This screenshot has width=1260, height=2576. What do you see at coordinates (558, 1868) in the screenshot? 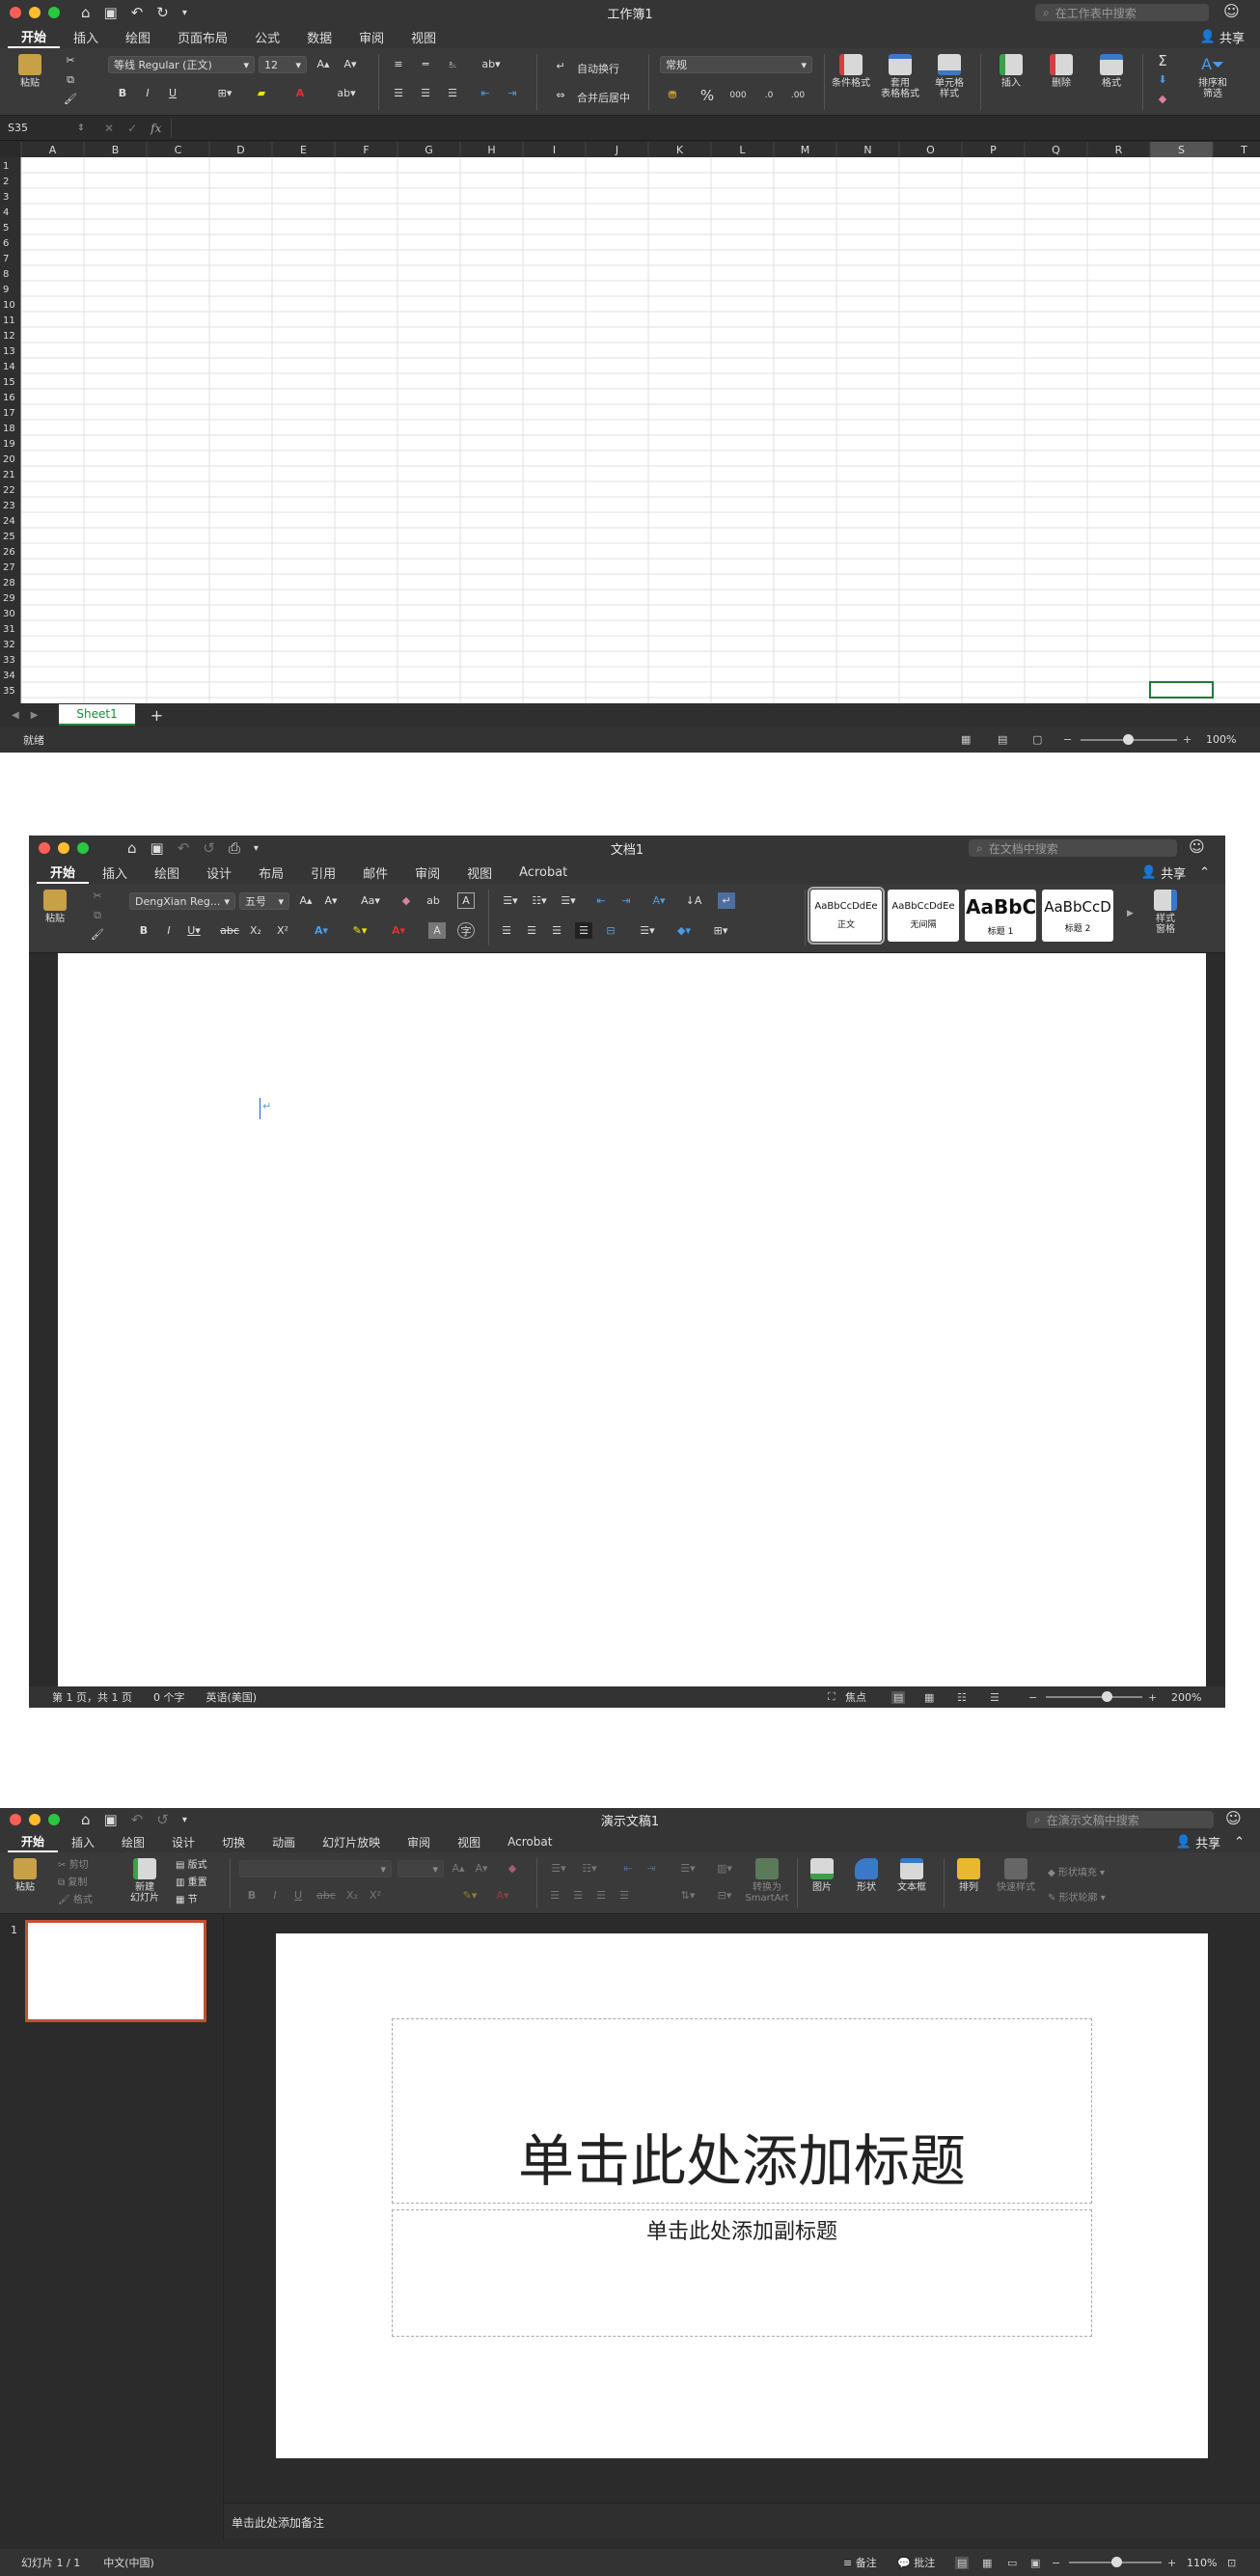
I see `bullets-icon: ☰▾` at bounding box center [558, 1868].